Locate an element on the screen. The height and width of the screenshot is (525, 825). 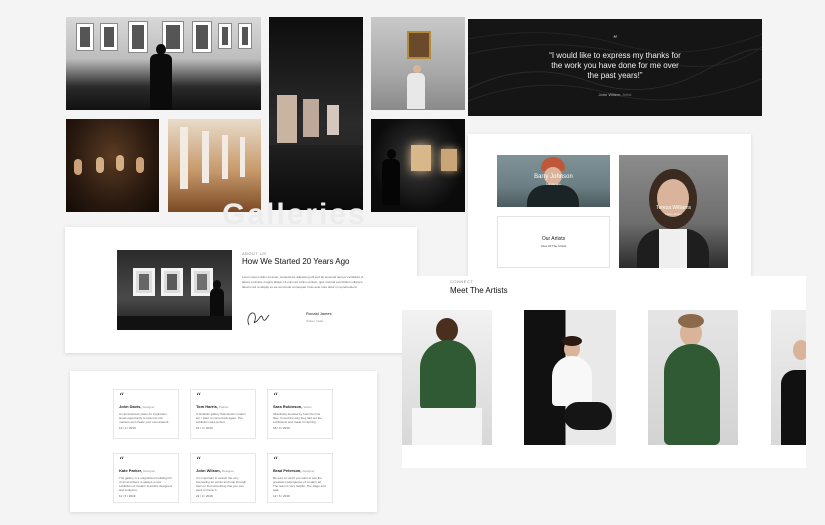
tereza-role: Photo Maker is located at coordinates (673, 214).